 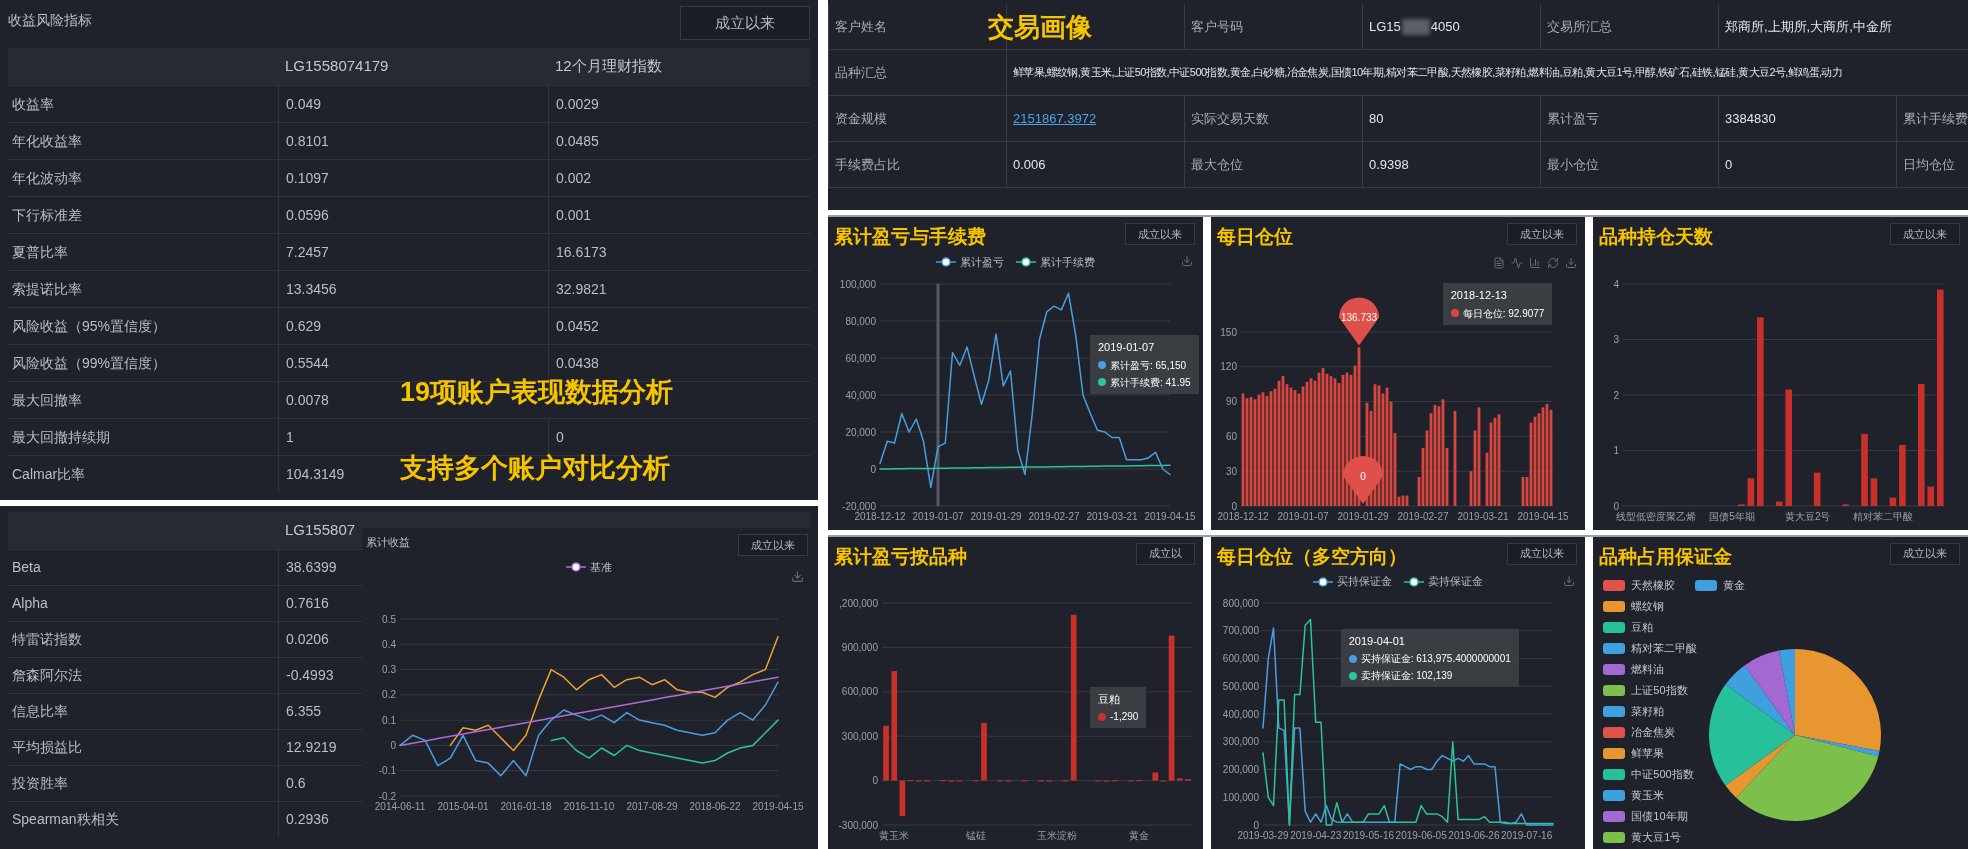 What do you see at coordinates (89, 326) in the screenshot?
I see `metric-label: 风险收益（95%置信度）` at bounding box center [89, 326].